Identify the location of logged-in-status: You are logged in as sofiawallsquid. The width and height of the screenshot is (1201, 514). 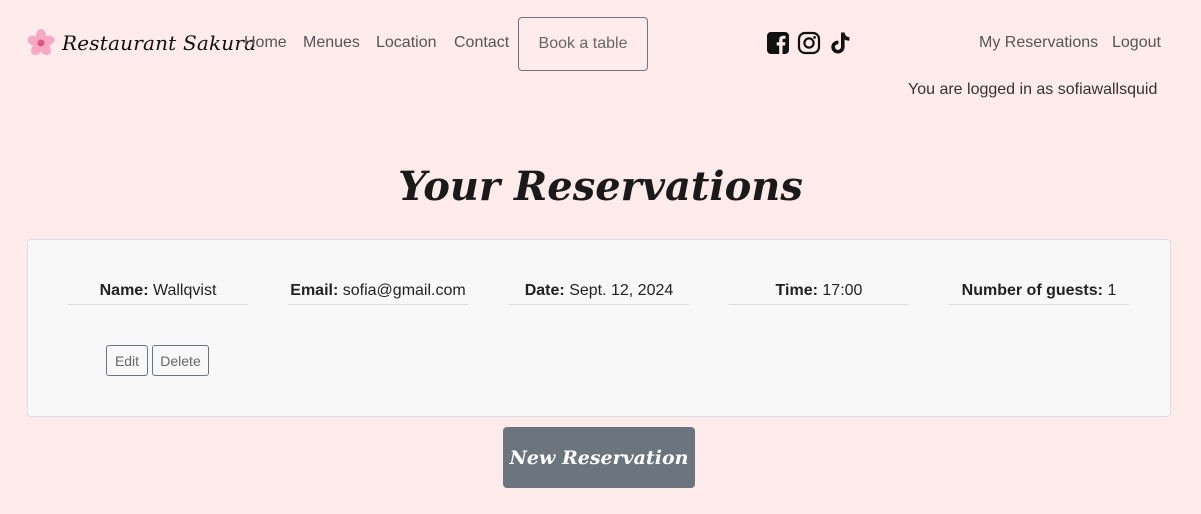
(1033, 89).